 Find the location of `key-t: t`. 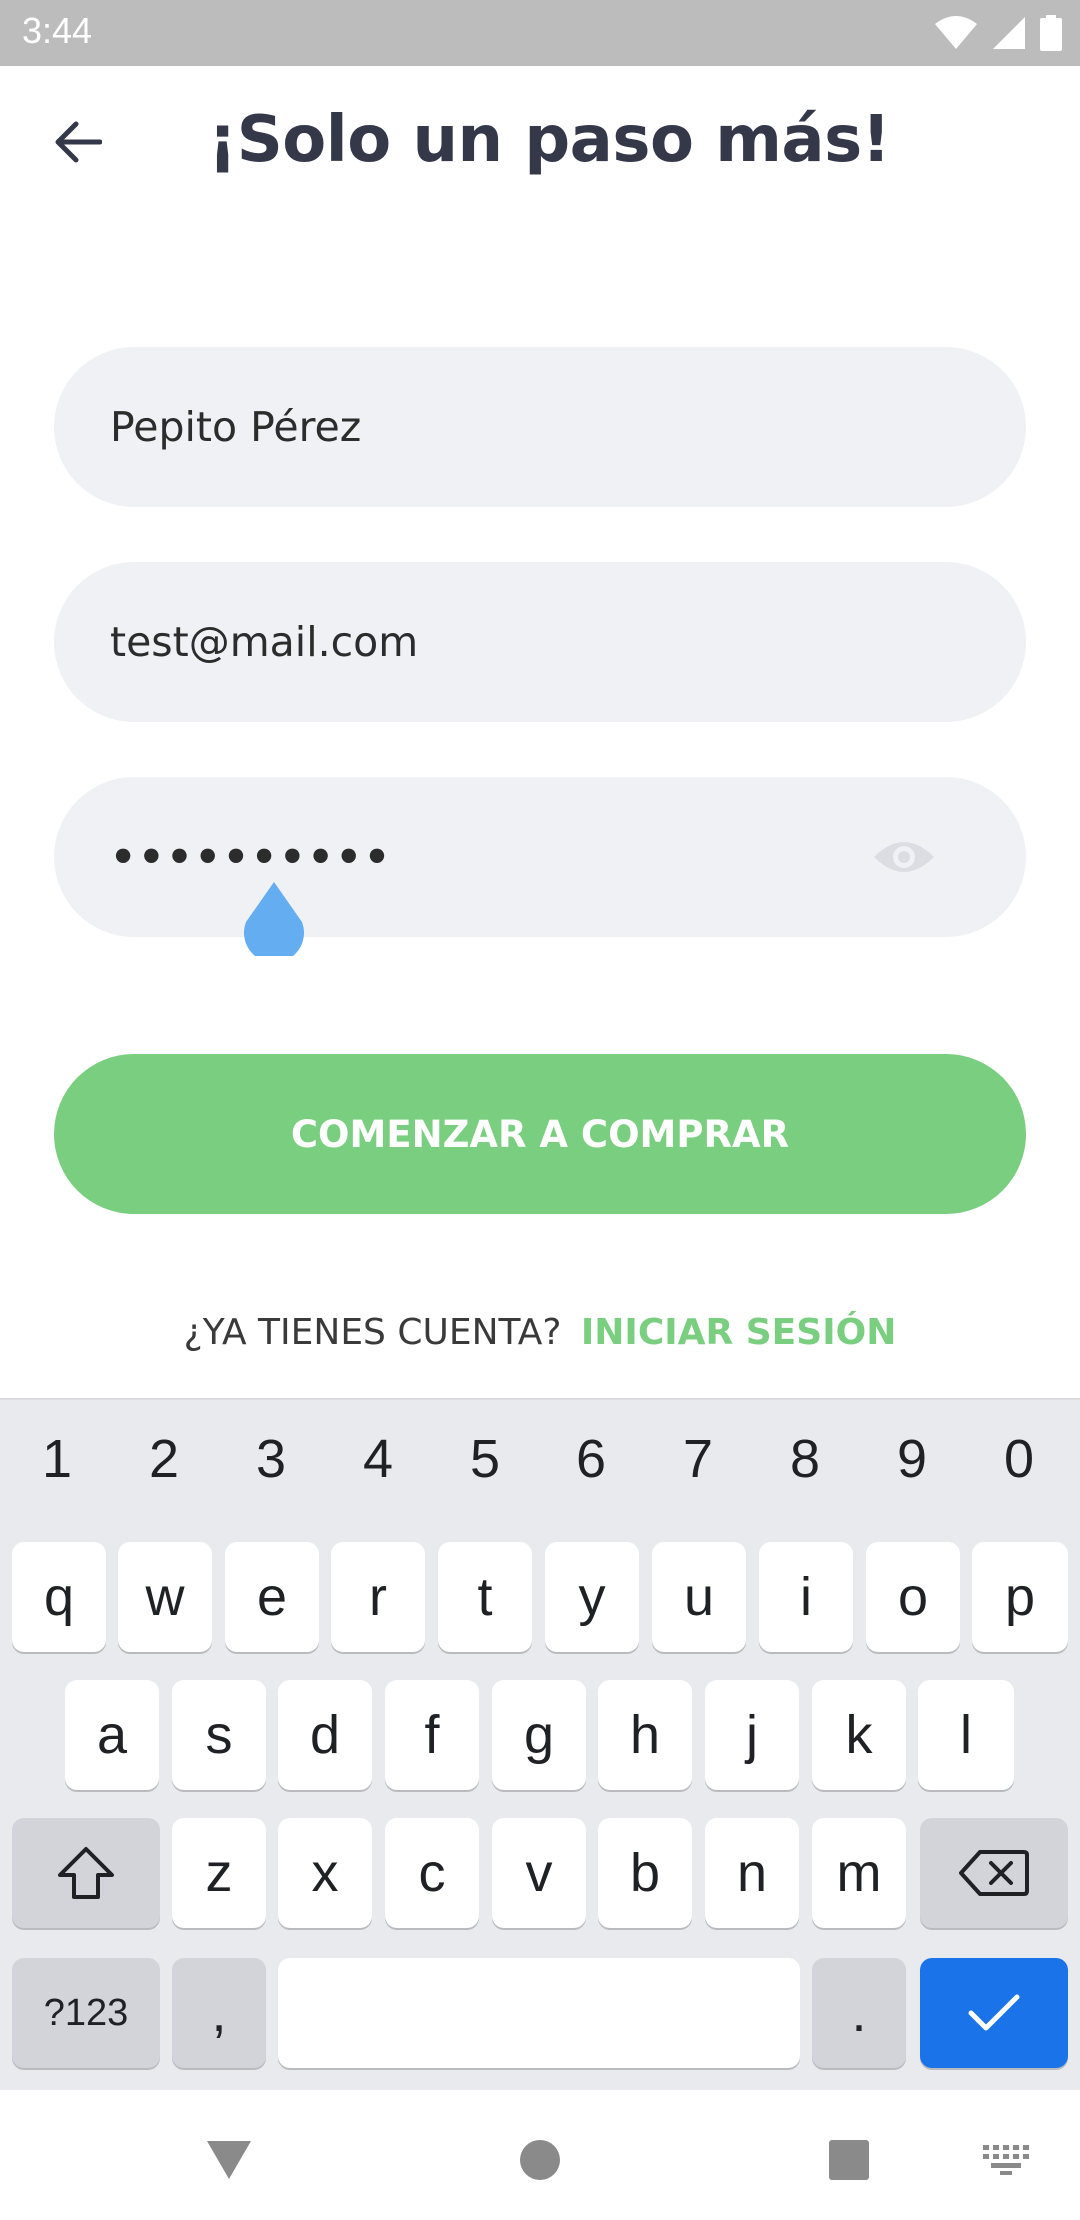

key-t: t is located at coordinates (485, 1597).